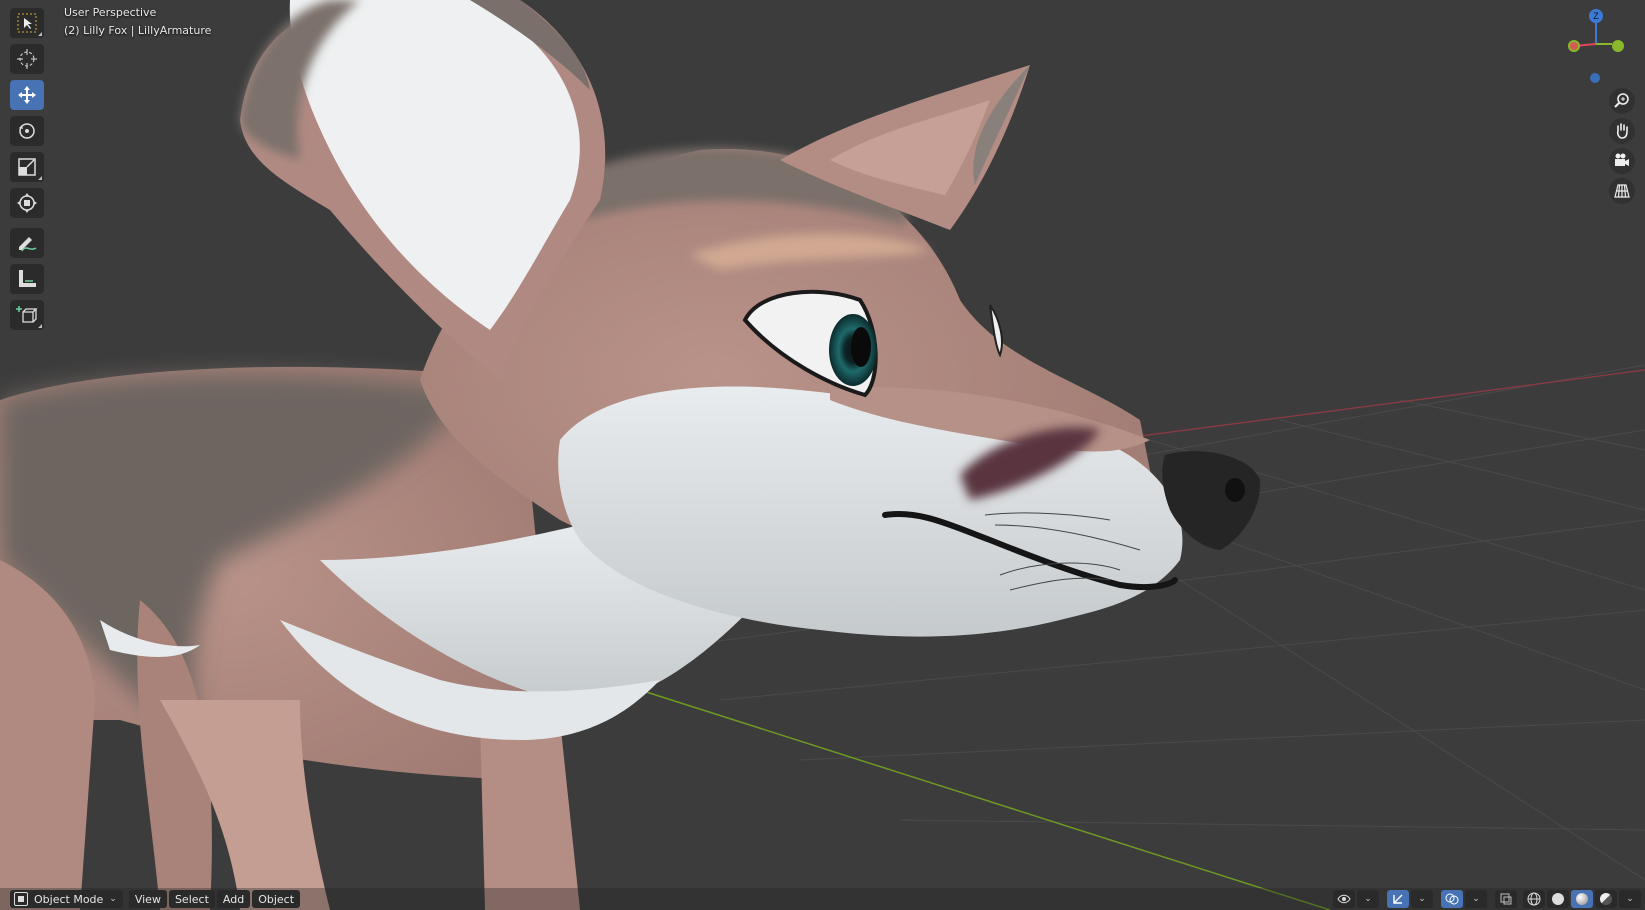 This screenshot has height=910, width=1645. I want to click on view-name-label: User Perspective, so click(110, 12).